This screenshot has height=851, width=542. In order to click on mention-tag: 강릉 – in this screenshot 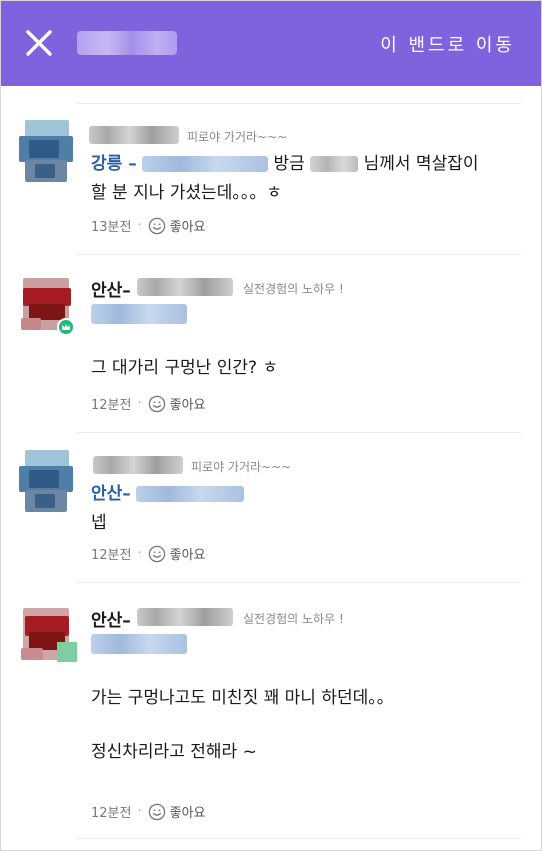, I will do `click(114, 164)`.